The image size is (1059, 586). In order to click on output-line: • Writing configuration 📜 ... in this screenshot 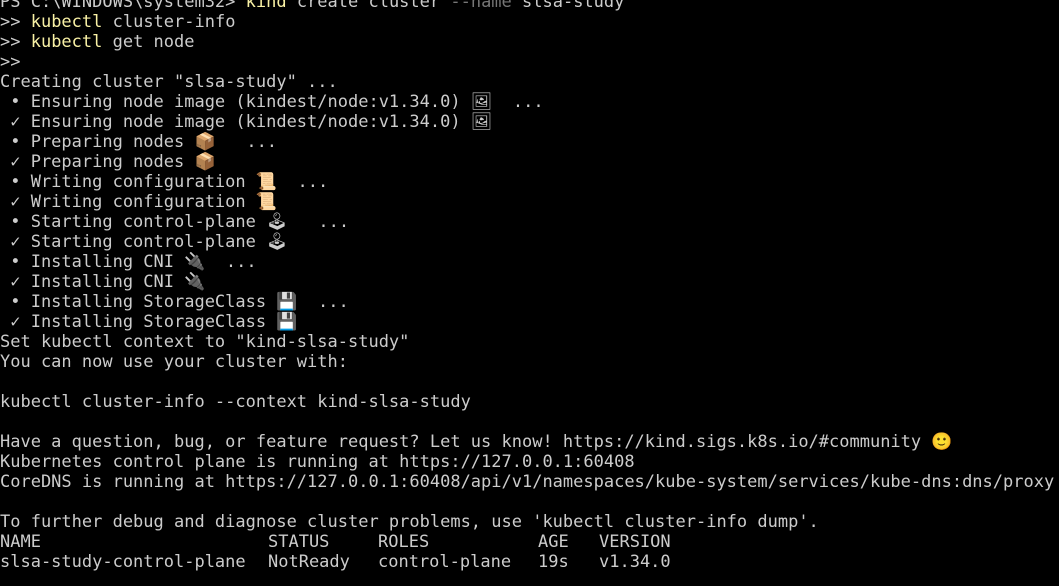, I will do `click(164, 182)`.